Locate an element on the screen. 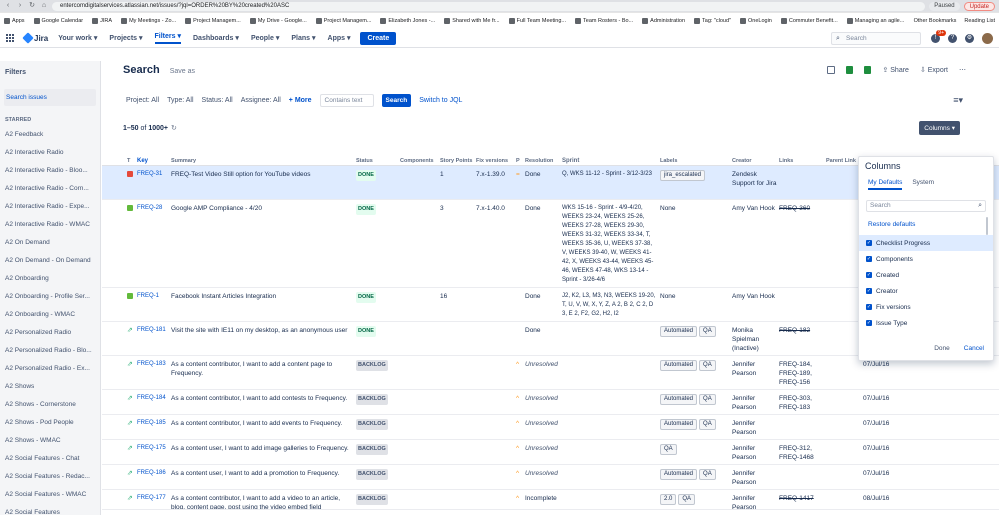 This screenshot has height=515, width=999. help-icon: ? is located at coordinates (952, 38).